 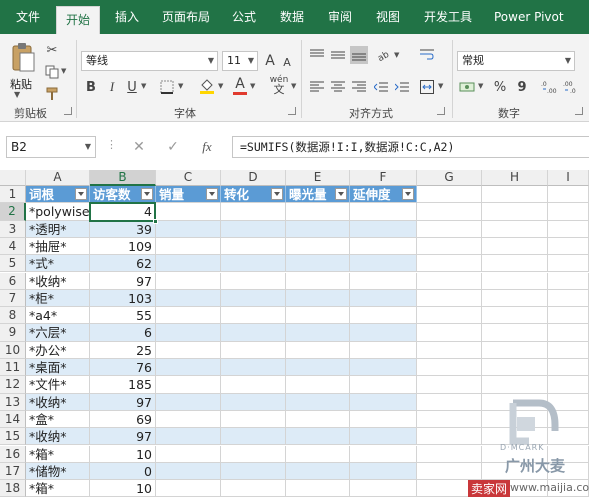 What do you see at coordinates (252, 86) in the screenshot?
I see `font-color-dropdown-icon: ▼` at bounding box center [252, 86].